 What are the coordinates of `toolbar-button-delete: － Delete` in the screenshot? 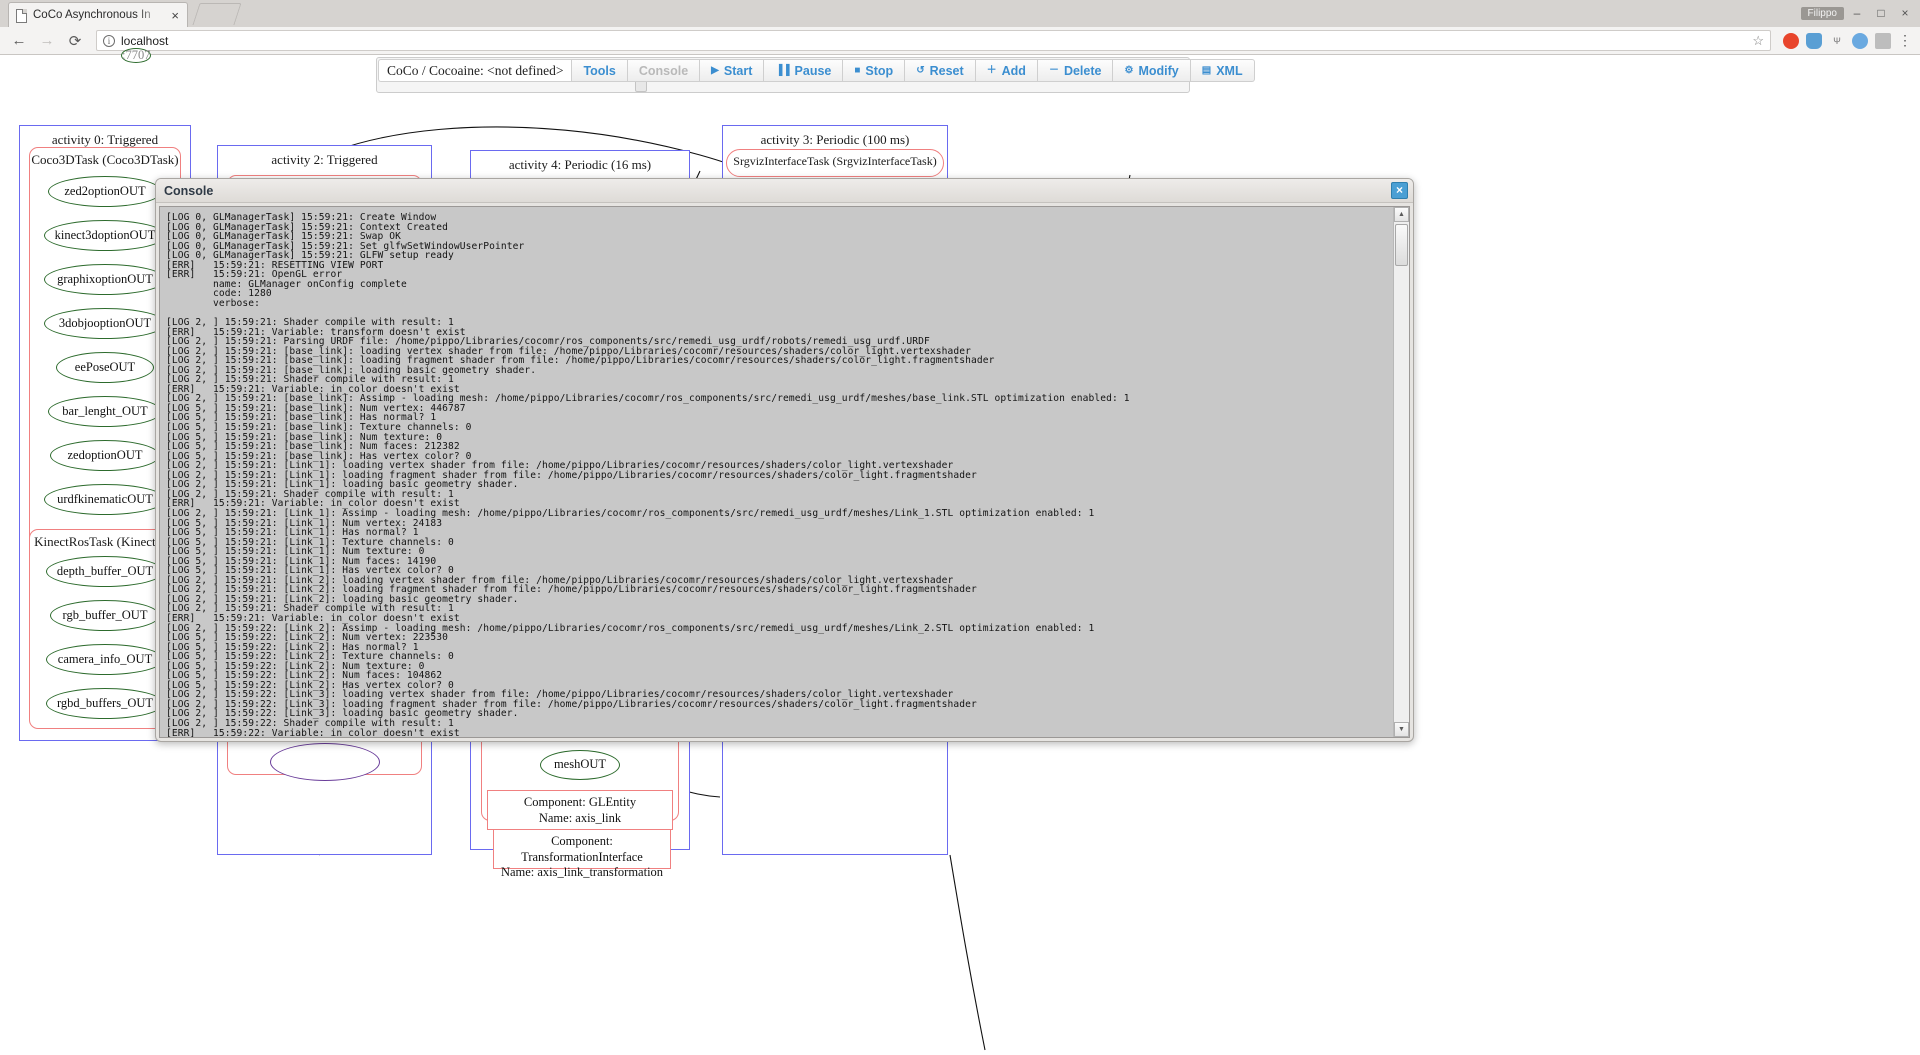 It's located at (1075, 70).